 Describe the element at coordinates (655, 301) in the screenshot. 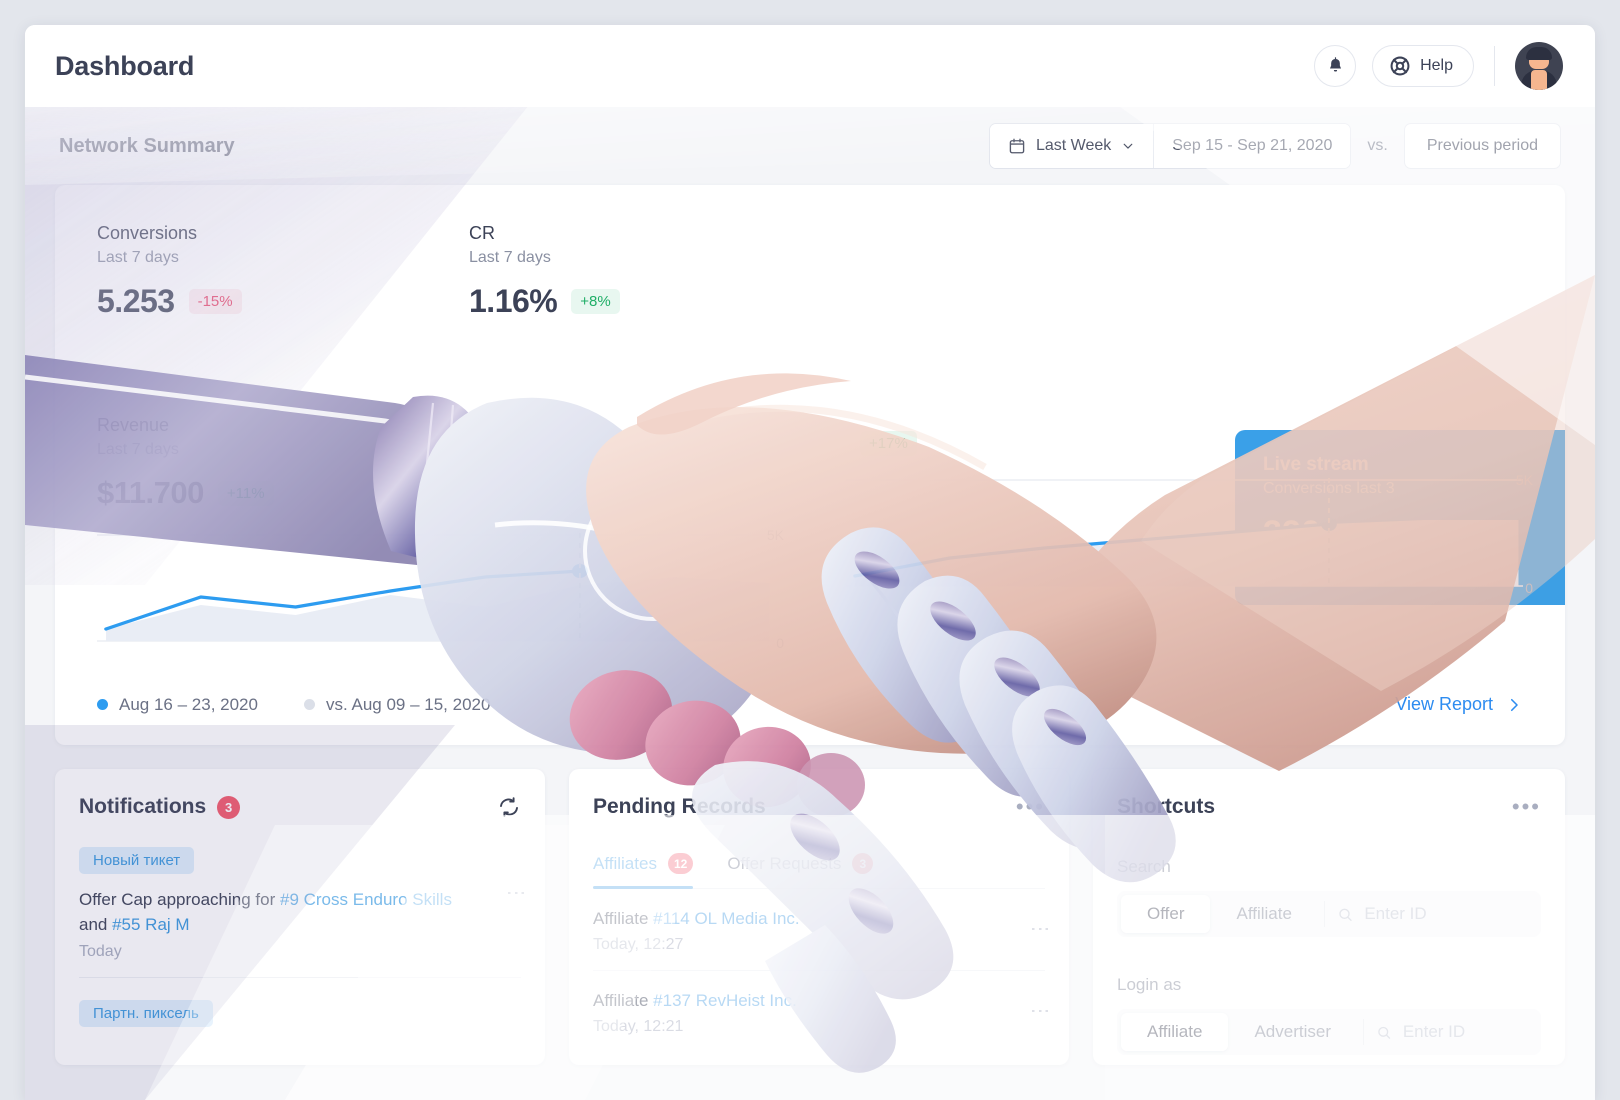

I see `metric-value-row: 1.16% +8%` at that location.